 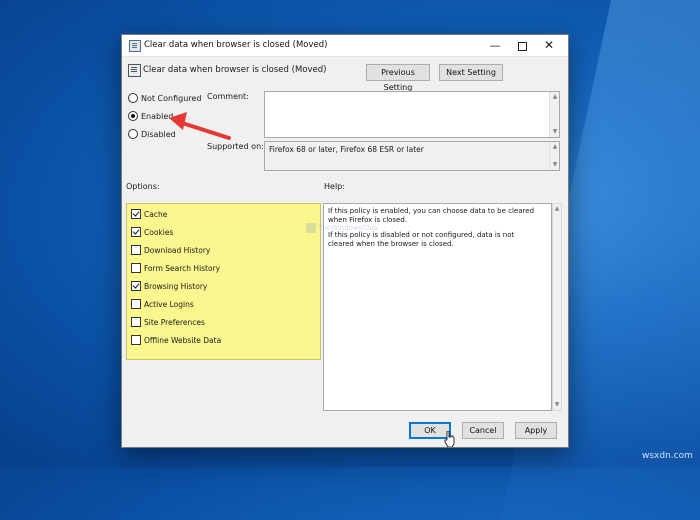 I want to click on maximize-button, so click(x=522, y=45).